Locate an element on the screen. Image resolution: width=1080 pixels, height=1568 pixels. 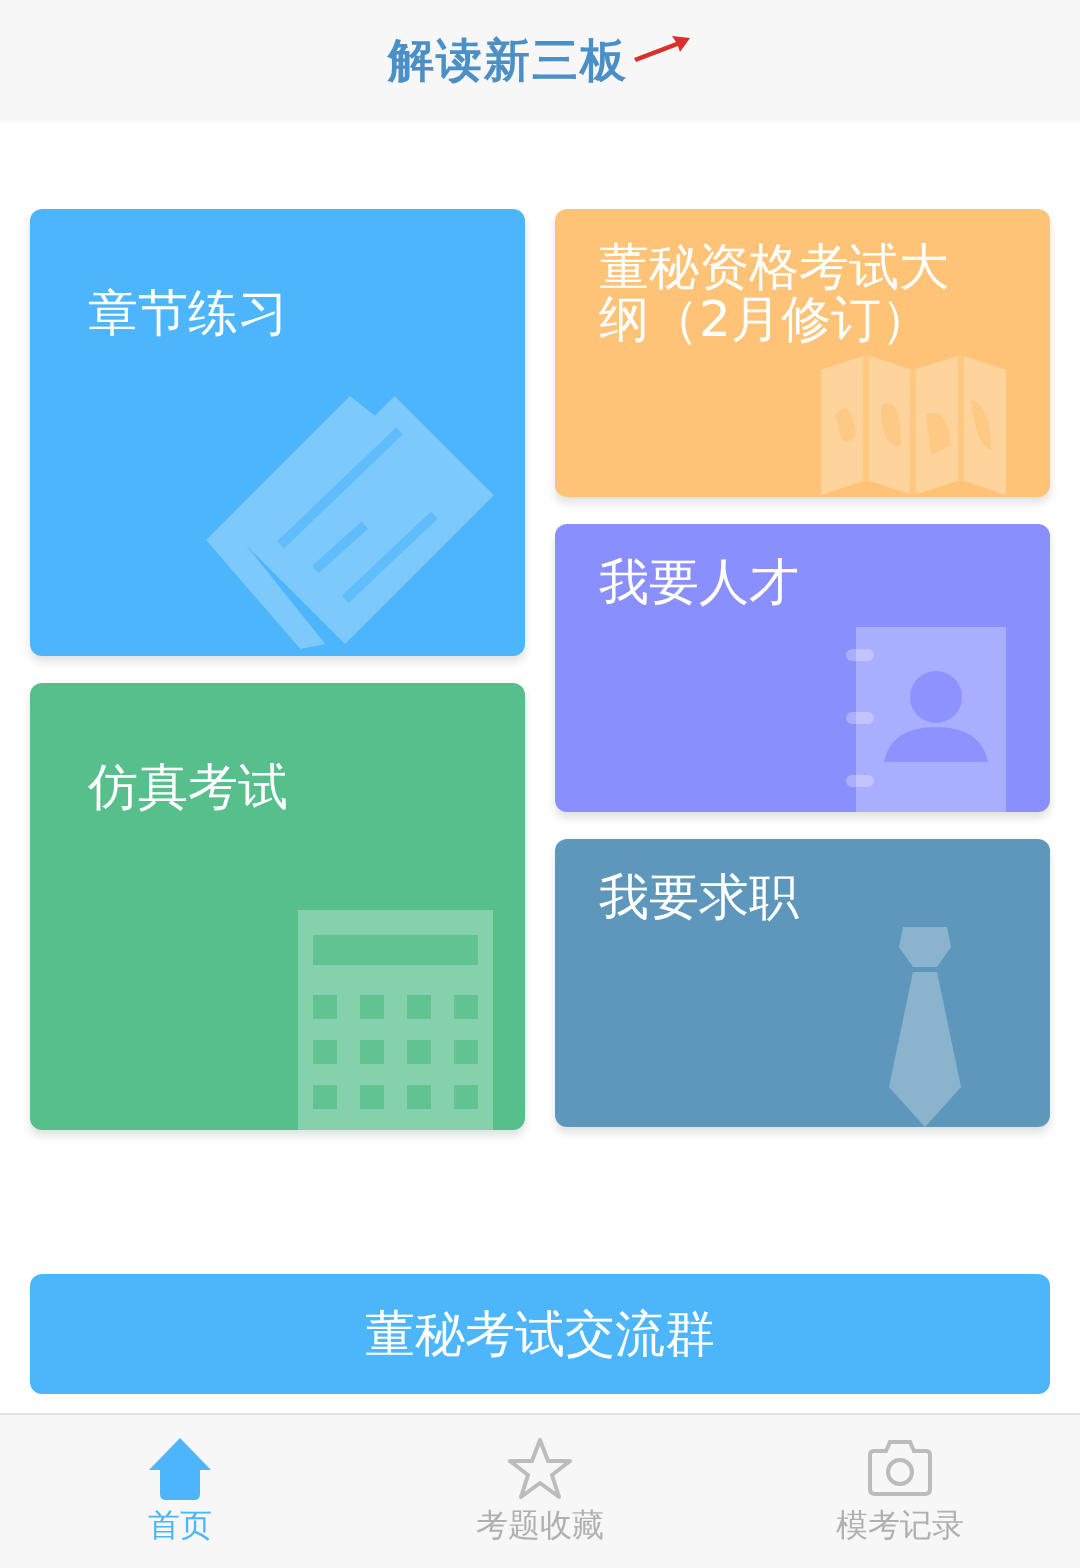
tab: 模考记录 is located at coordinates (900, 1491).